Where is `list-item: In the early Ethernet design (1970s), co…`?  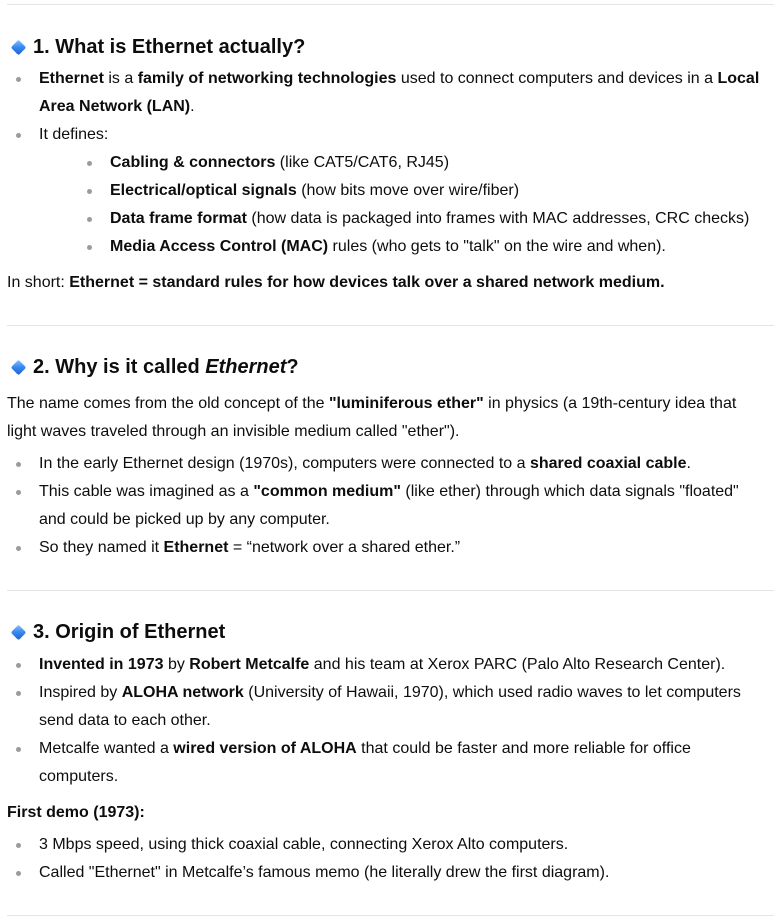 list-item: In the early Ethernet design (1970s), co… is located at coordinates (388, 464).